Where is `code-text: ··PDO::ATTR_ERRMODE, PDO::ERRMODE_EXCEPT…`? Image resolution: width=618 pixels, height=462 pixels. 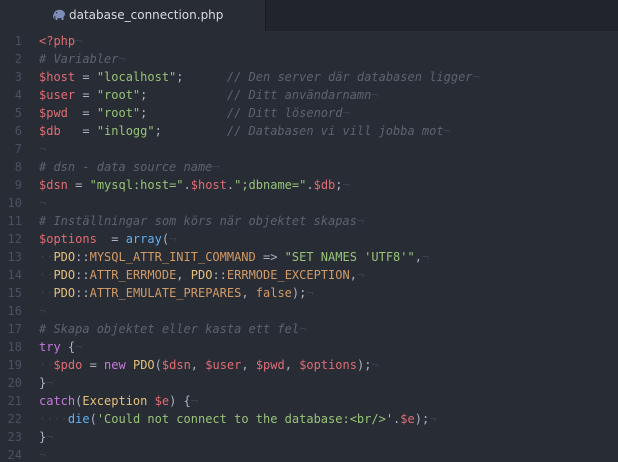
code-text: ··PDO::ATTR_ERRMODE, PDO::ERRMODE_EXCEPT… is located at coordinates (201, 275).